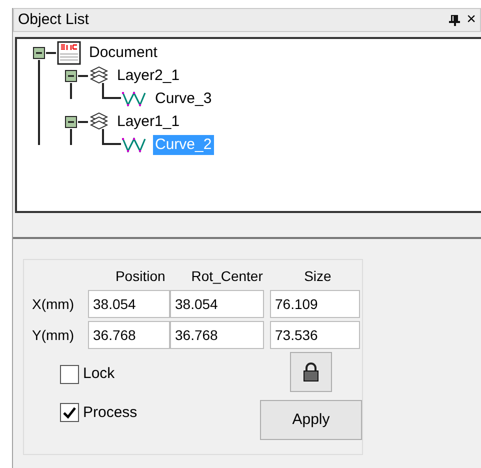 The image size is (481, 468). What do you see at coordinates (471, 20) in the screenshot?
I see `close-button: ×` at bounding box center [471, 20].